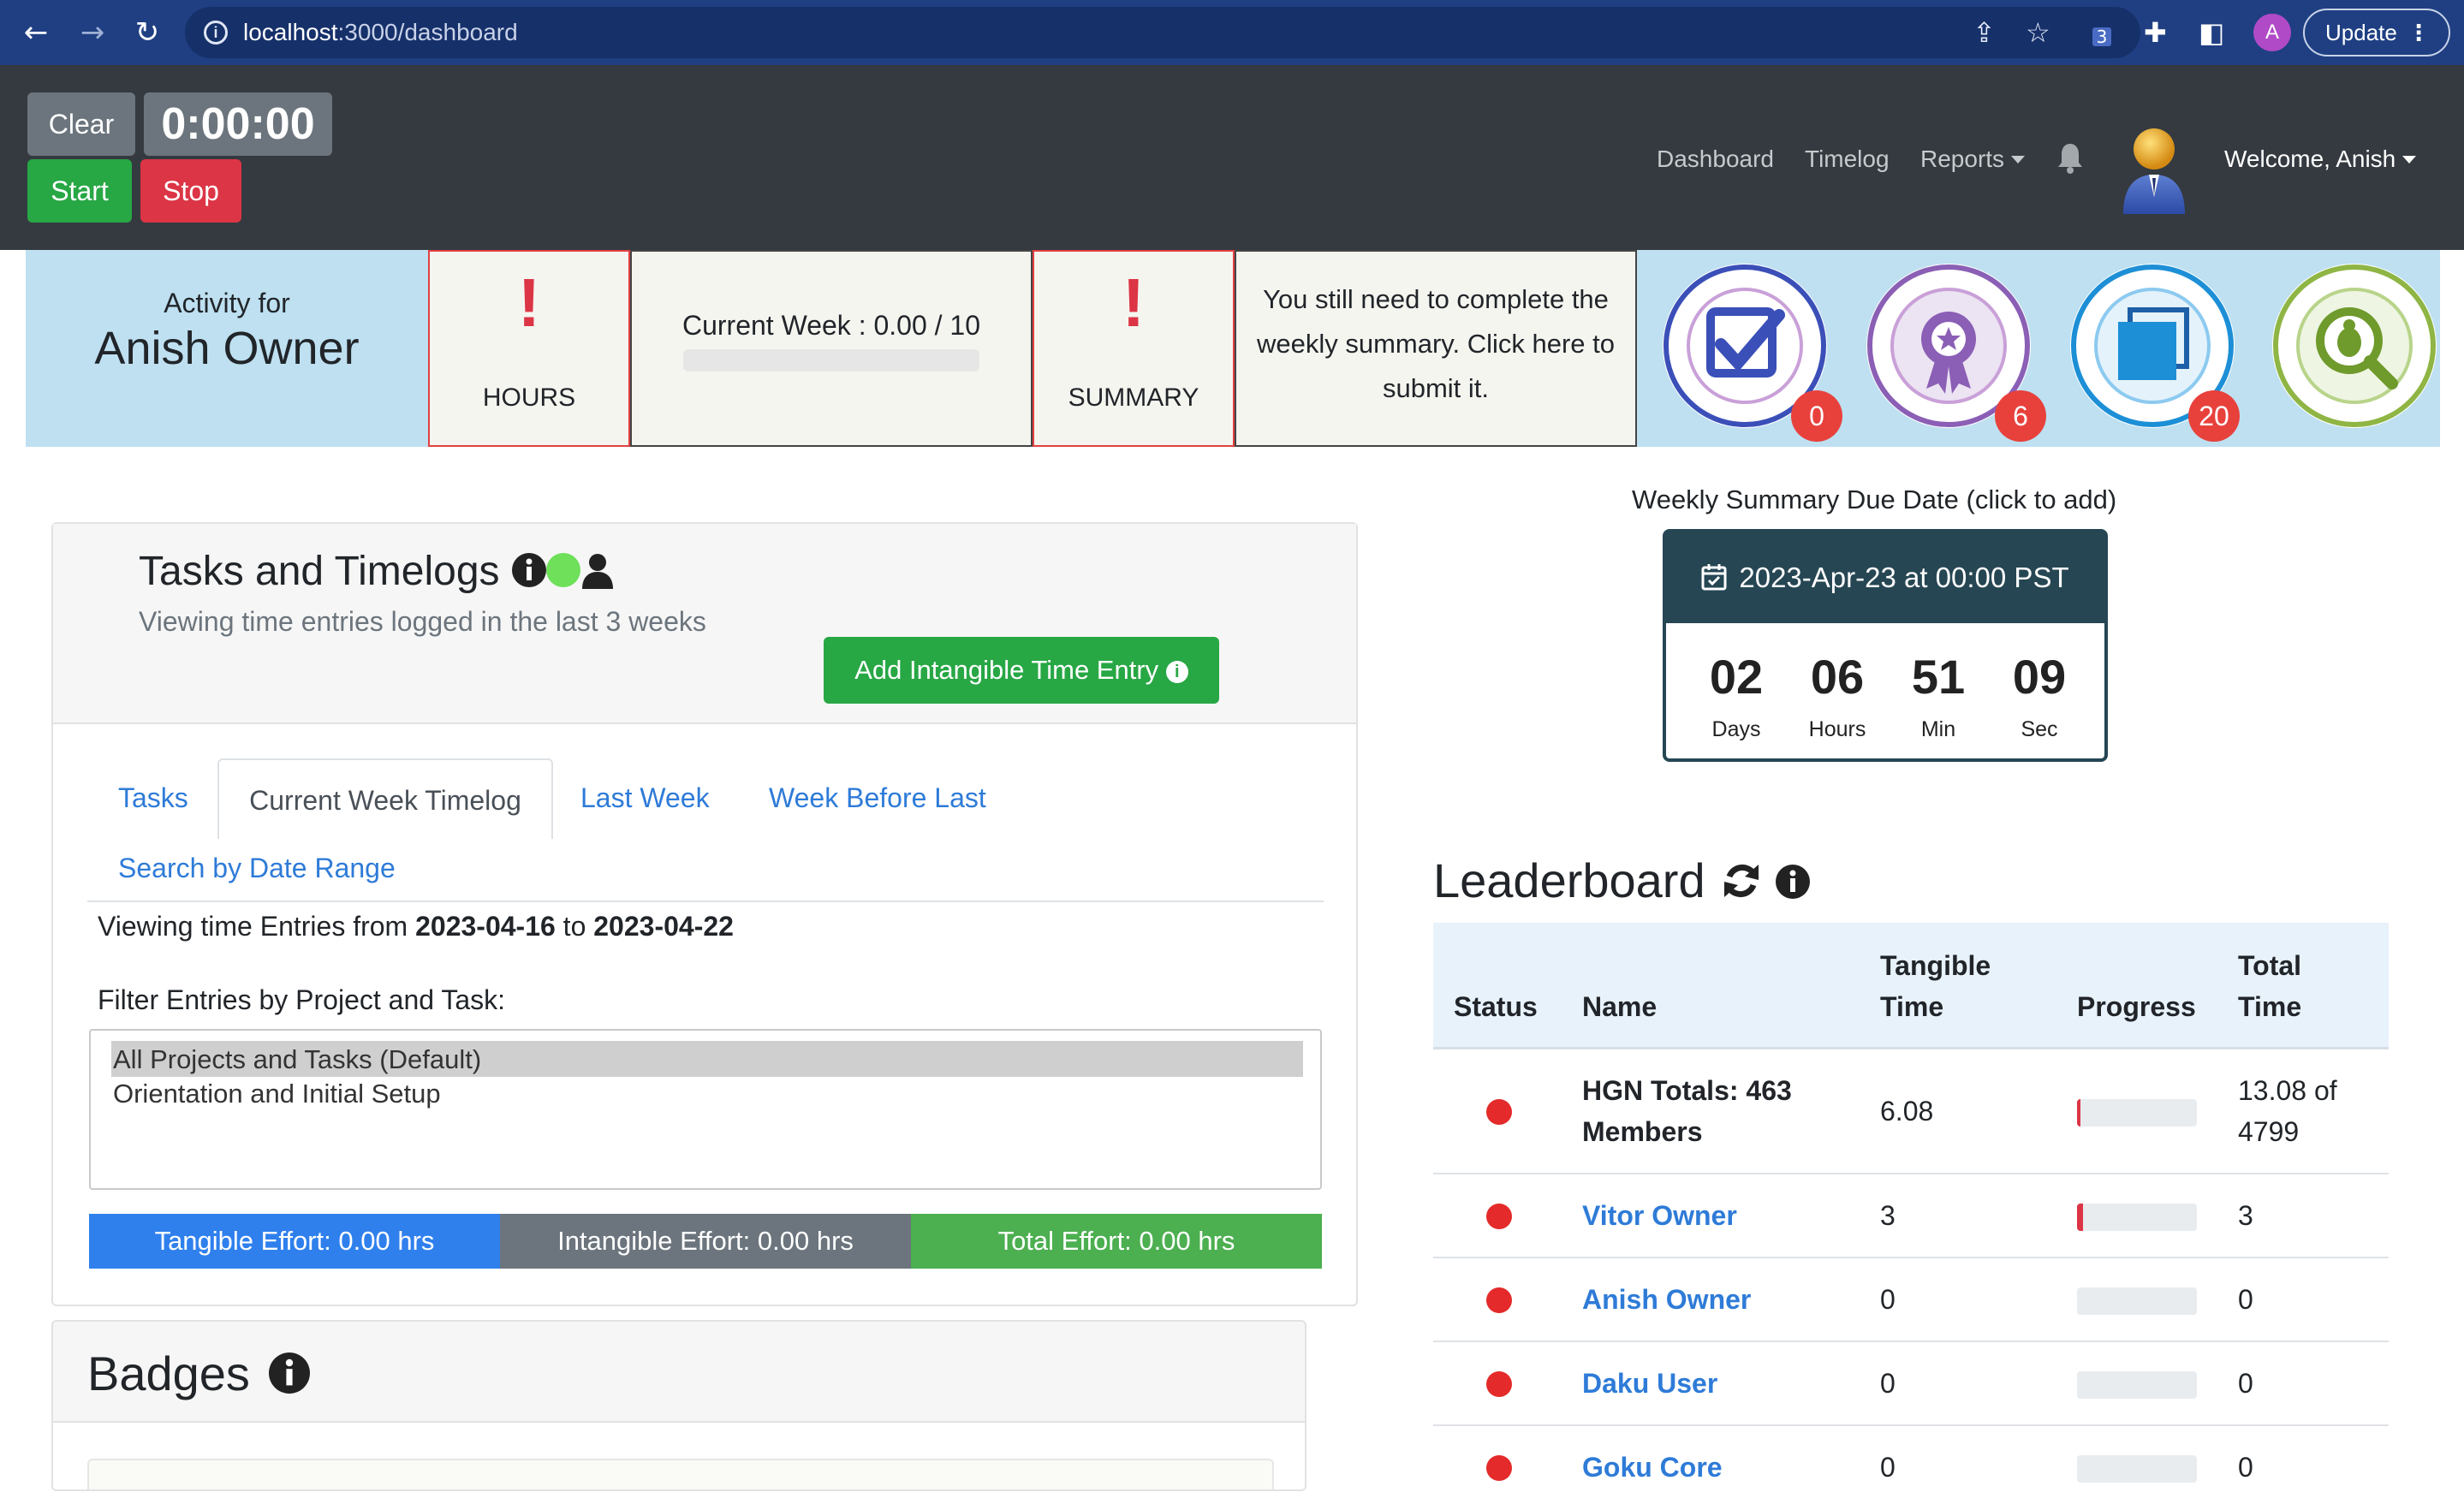 The height and width of the screenshot is (1510, 2464). I want to click on filter-option-orientation: Orientation and Initial Setup, so click(277, 1094).